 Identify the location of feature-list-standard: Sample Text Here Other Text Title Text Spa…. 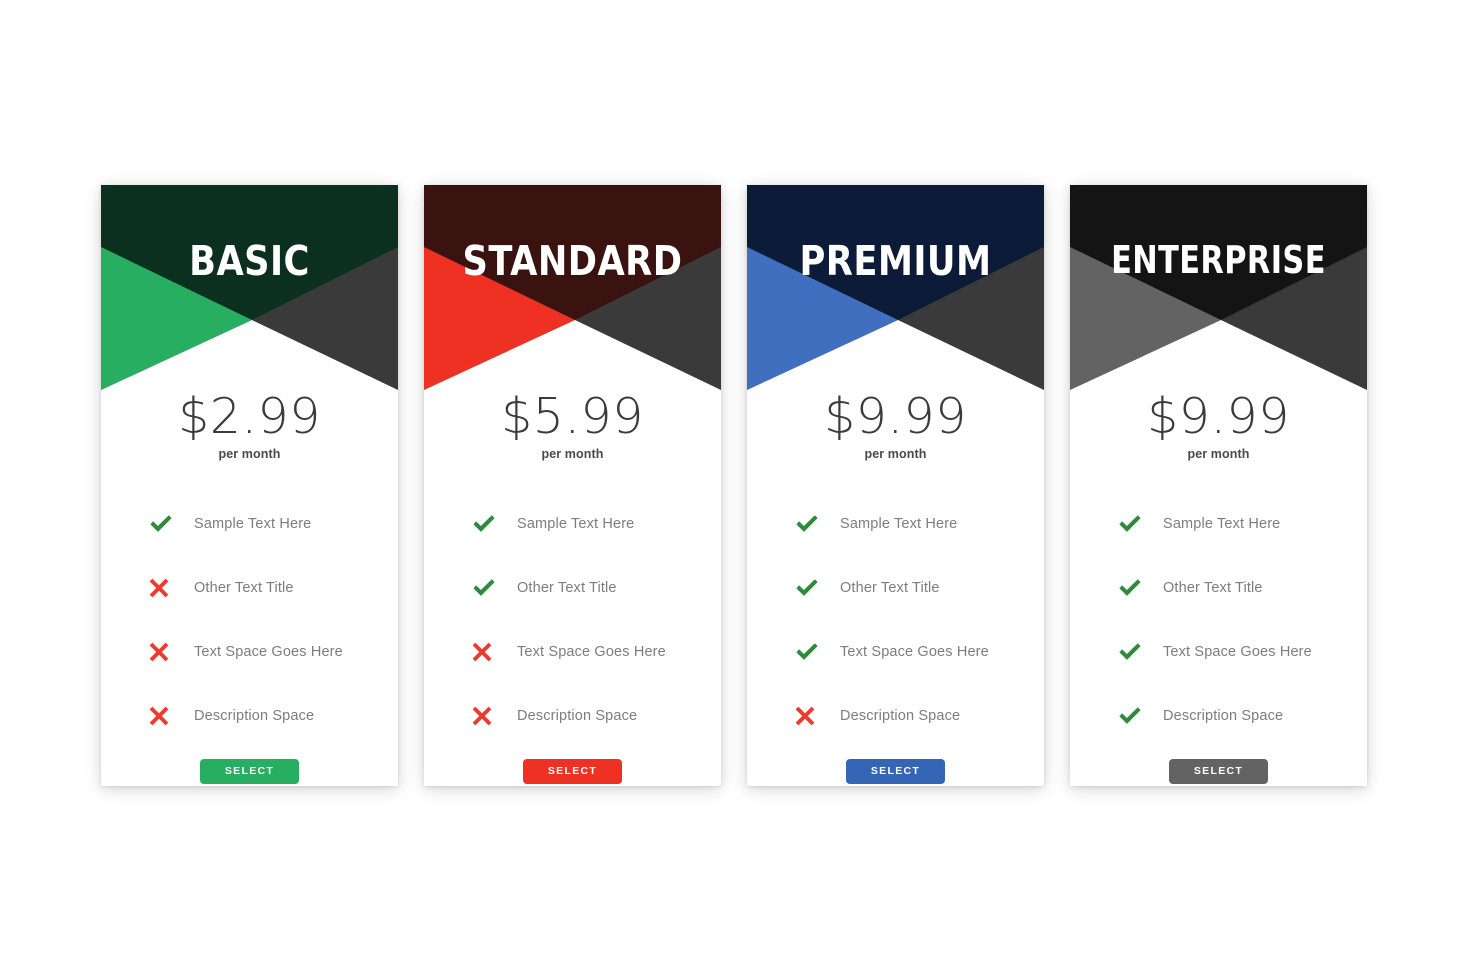
(572, 620).